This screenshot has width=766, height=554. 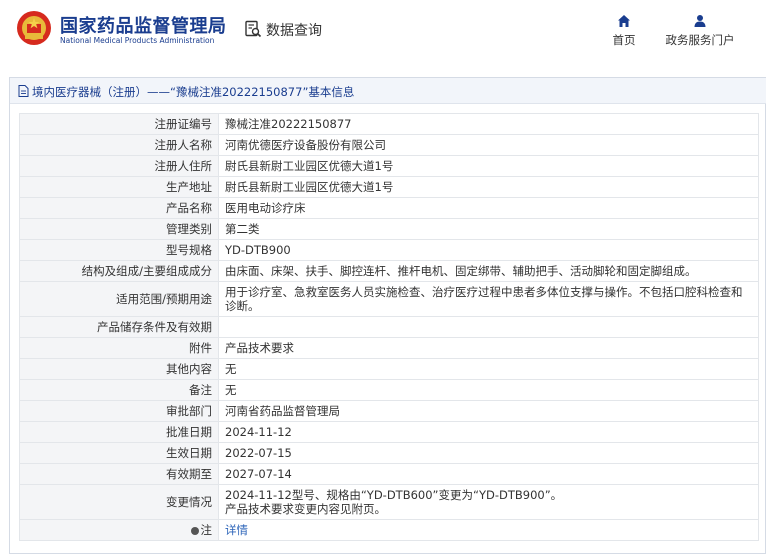 I want to click on field-label: 生产地址, so click(x=119, y=187).